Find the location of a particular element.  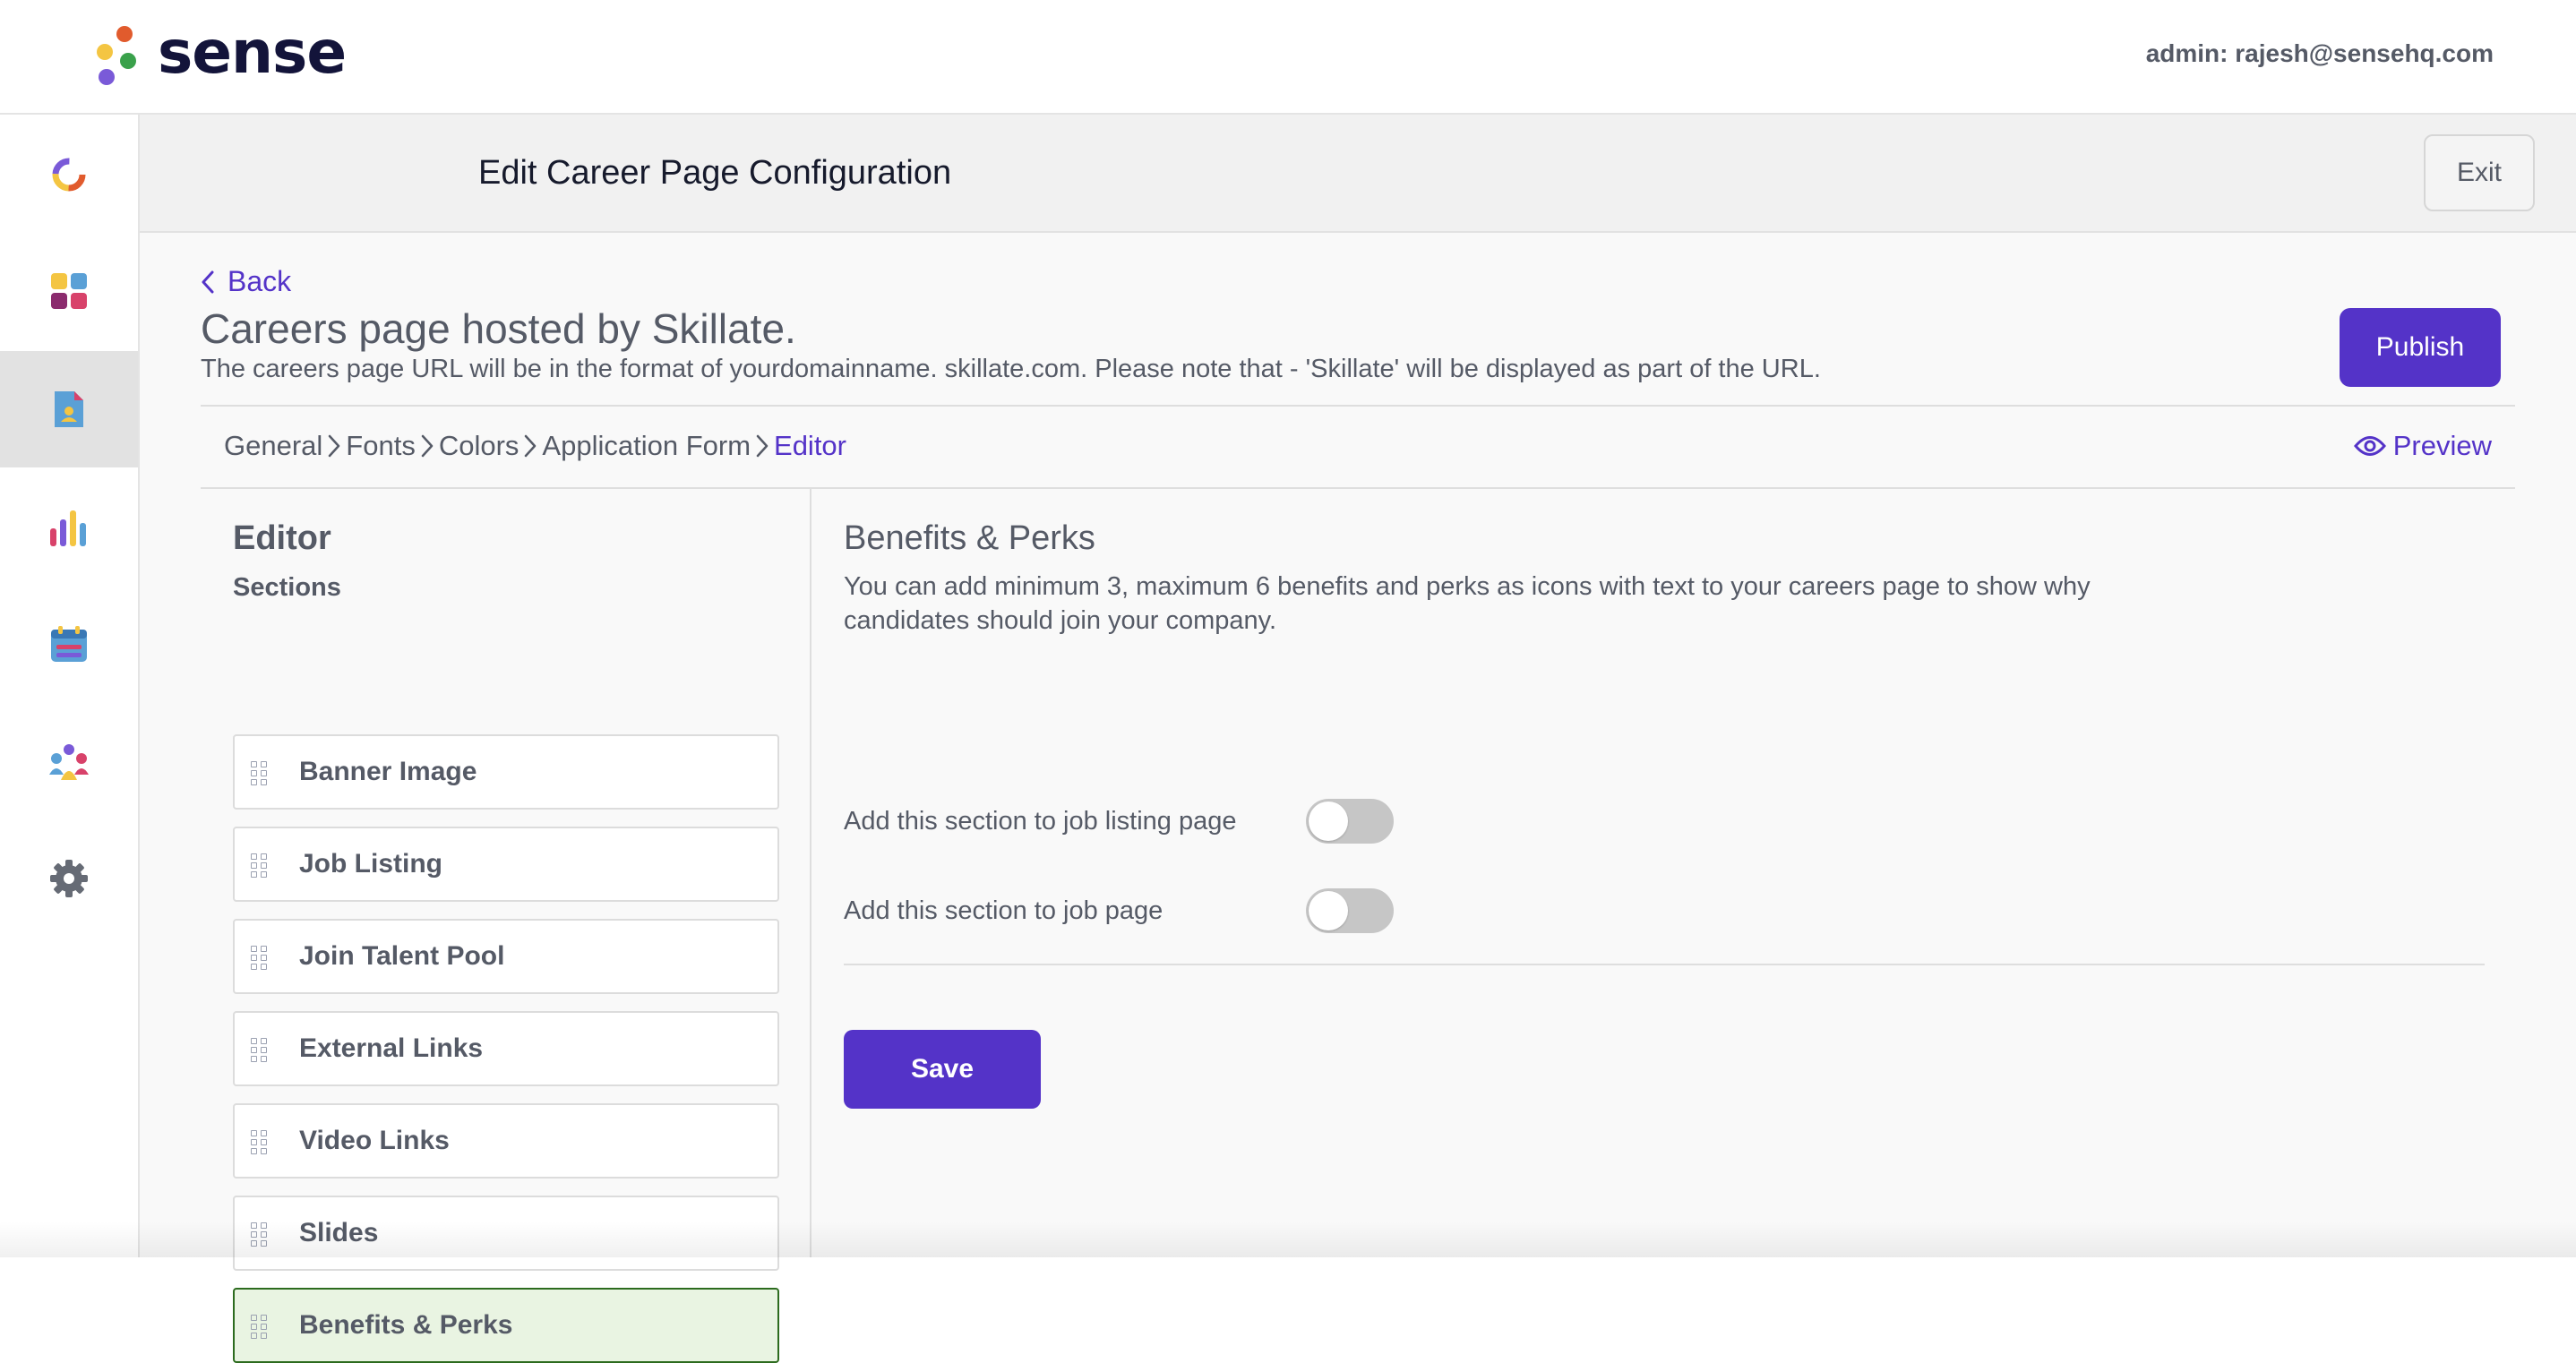

preview-link: Preview is located at coordinates (2422, 446).